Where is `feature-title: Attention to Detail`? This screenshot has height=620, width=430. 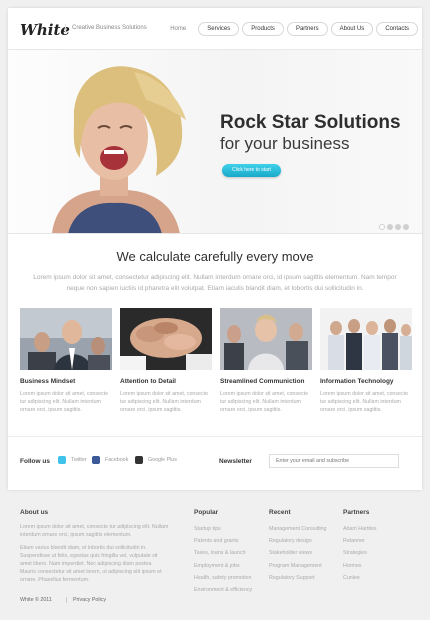
feature-title: Attention to Detail is located at coordinates (148, 381).